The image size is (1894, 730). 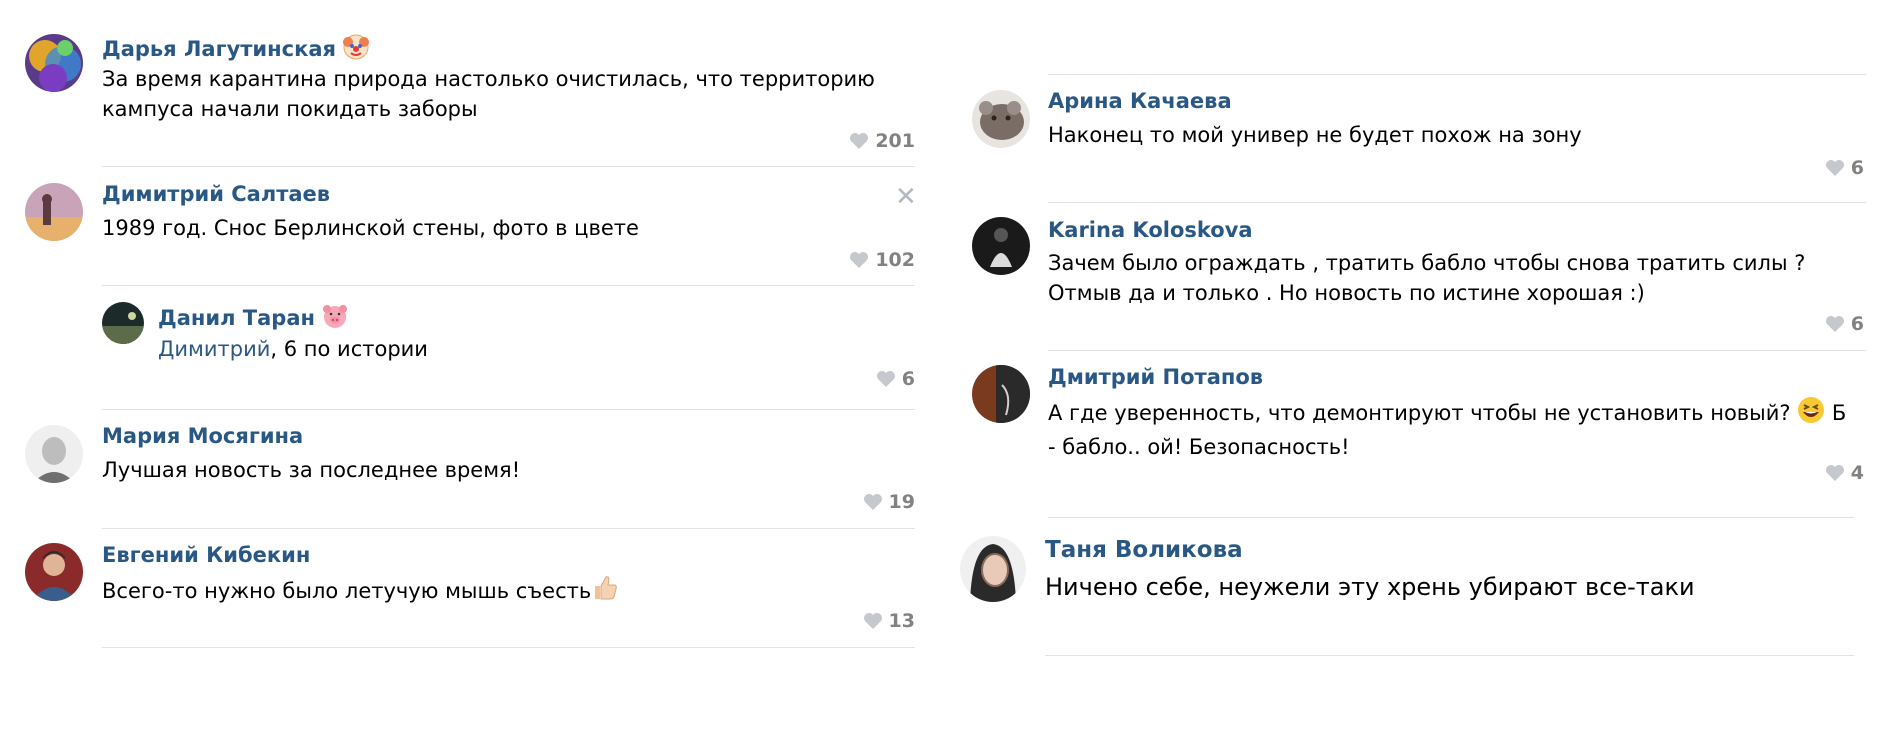 What do you see at coordinates (1155, 377) in the screenshot?
I see `comment-author: Дмитрий Потапов` at bounding box center [1155, 377].